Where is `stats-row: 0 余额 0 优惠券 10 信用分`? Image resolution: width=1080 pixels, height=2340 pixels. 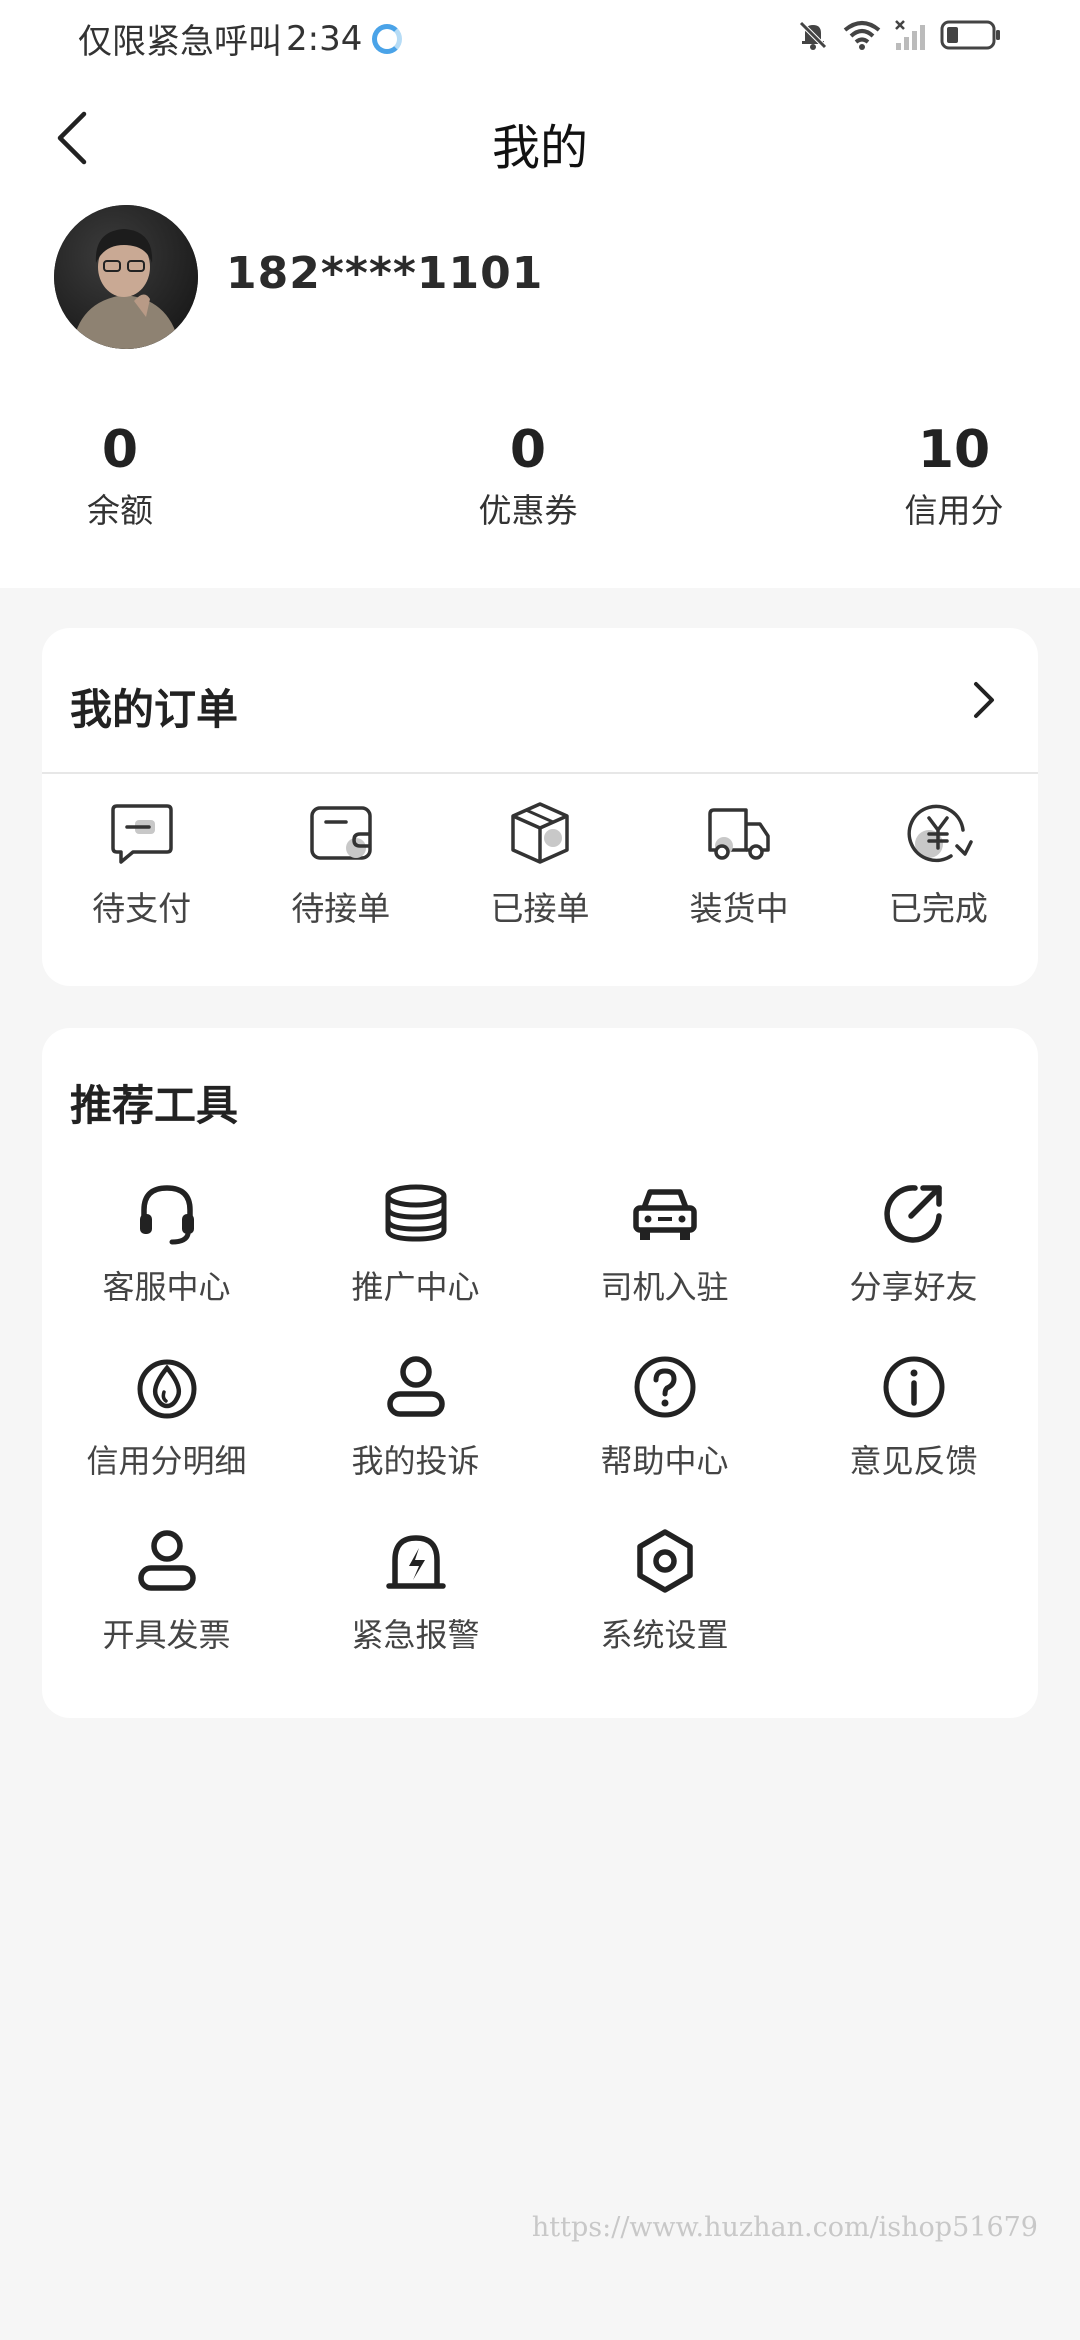
stats-row: 0 余额 0 优惠券 10 信用分 is located at coordinates (540, 485).